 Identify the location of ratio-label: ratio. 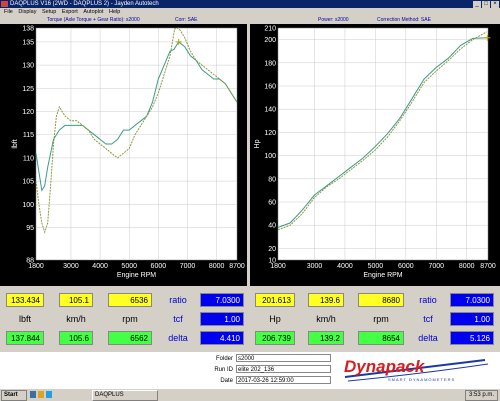
(178, 300).